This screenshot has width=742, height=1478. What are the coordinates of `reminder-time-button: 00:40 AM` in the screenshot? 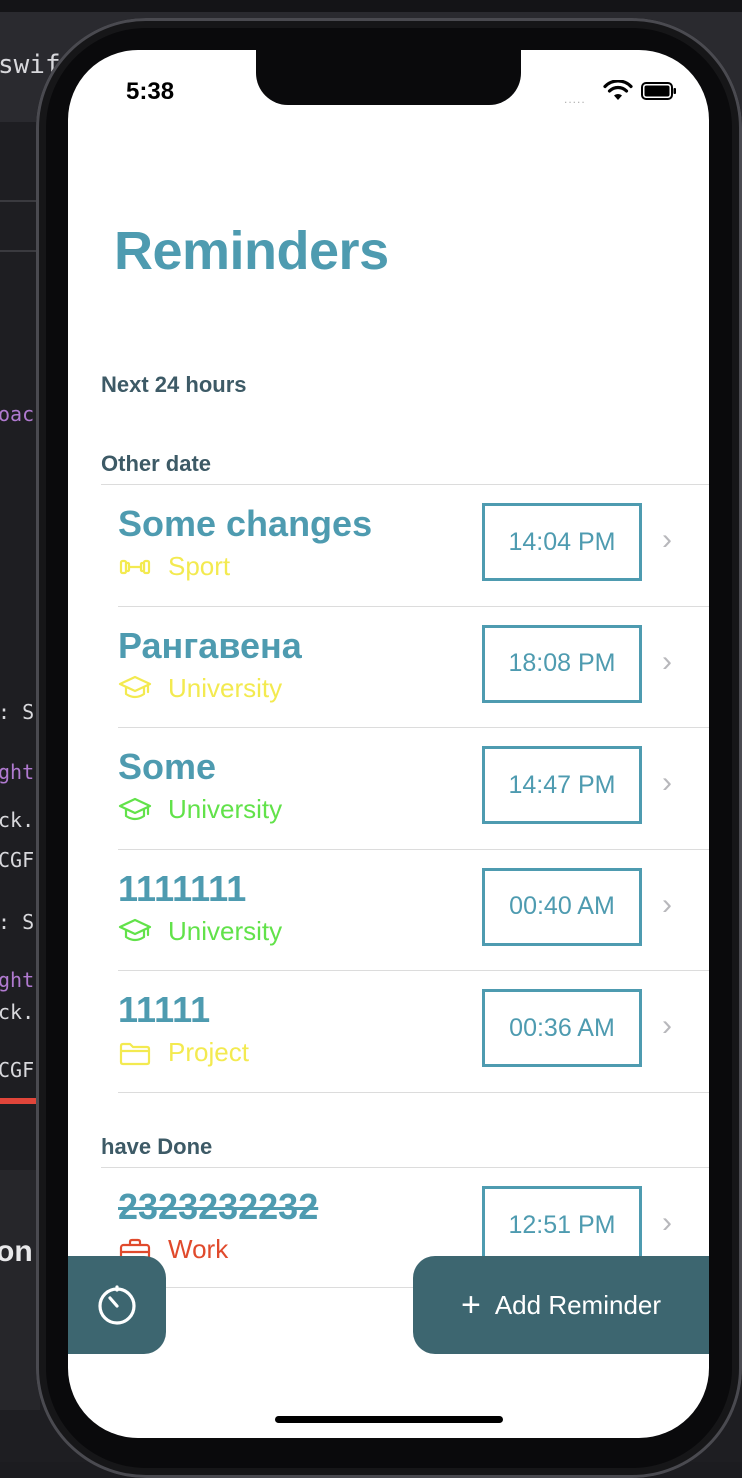 It's located at (562, 906).